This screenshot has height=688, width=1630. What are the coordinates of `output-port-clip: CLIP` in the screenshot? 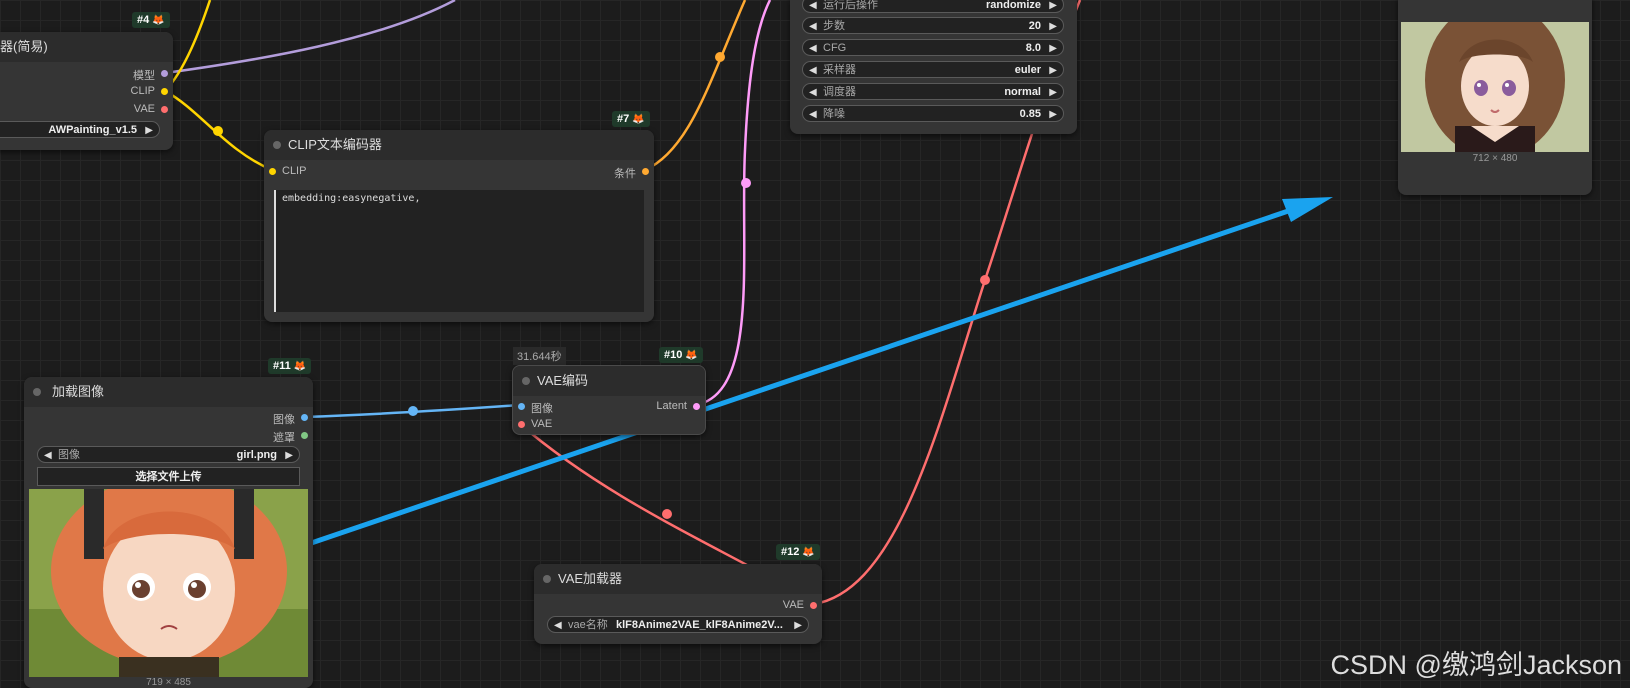 It's located at (149, 91).